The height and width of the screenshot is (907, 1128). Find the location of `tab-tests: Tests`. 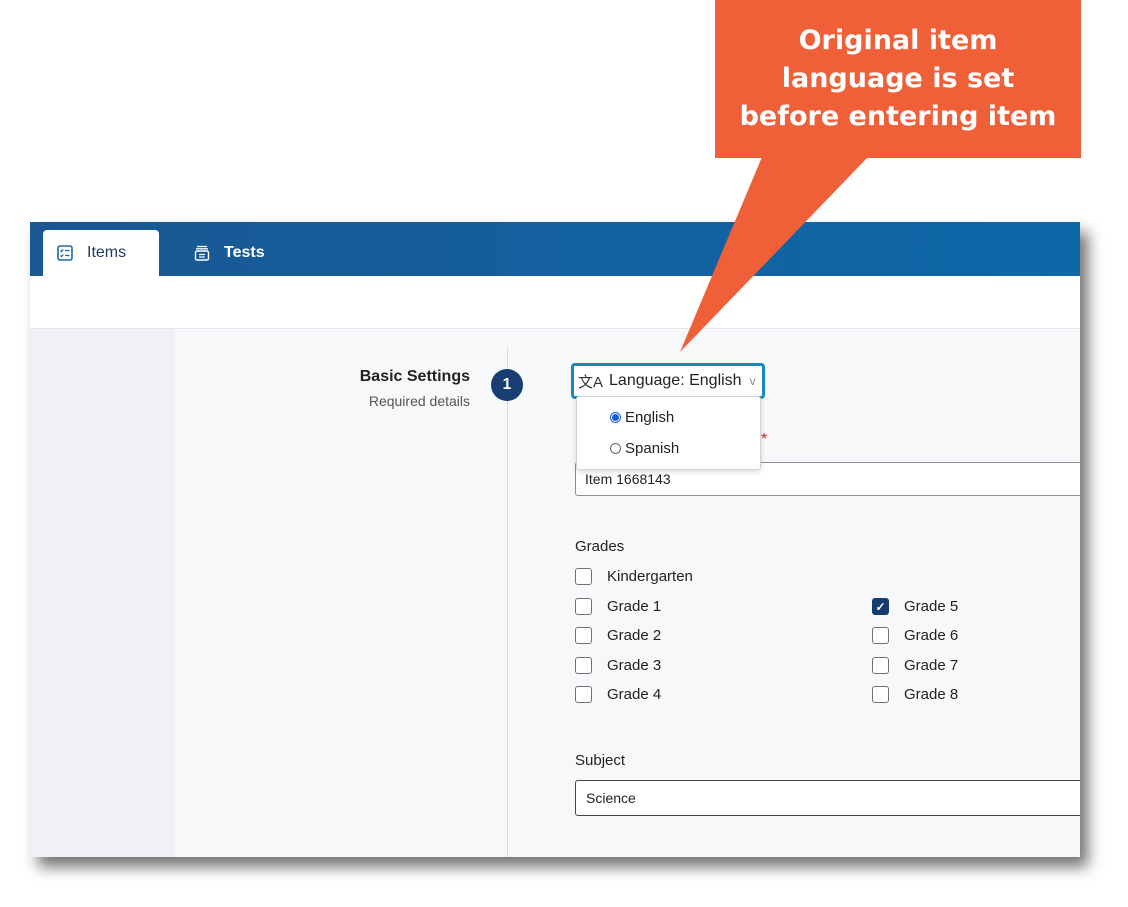

tab-tests: Tests is located at coordinates (229, 253).